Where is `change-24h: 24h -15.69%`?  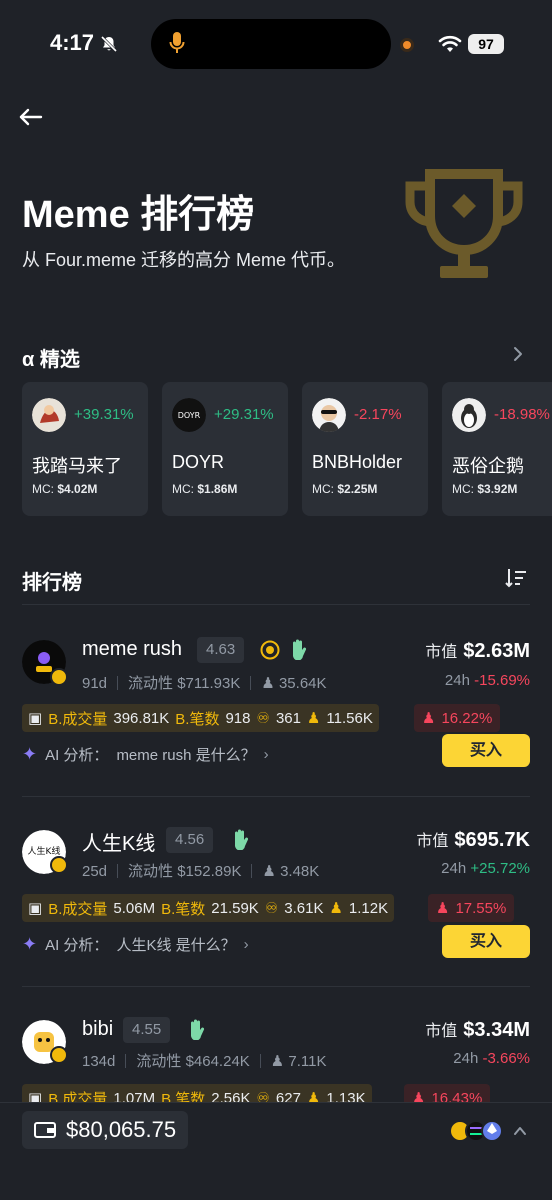 change-24h: 24h -15.69% is located at coordinates (487, 680).